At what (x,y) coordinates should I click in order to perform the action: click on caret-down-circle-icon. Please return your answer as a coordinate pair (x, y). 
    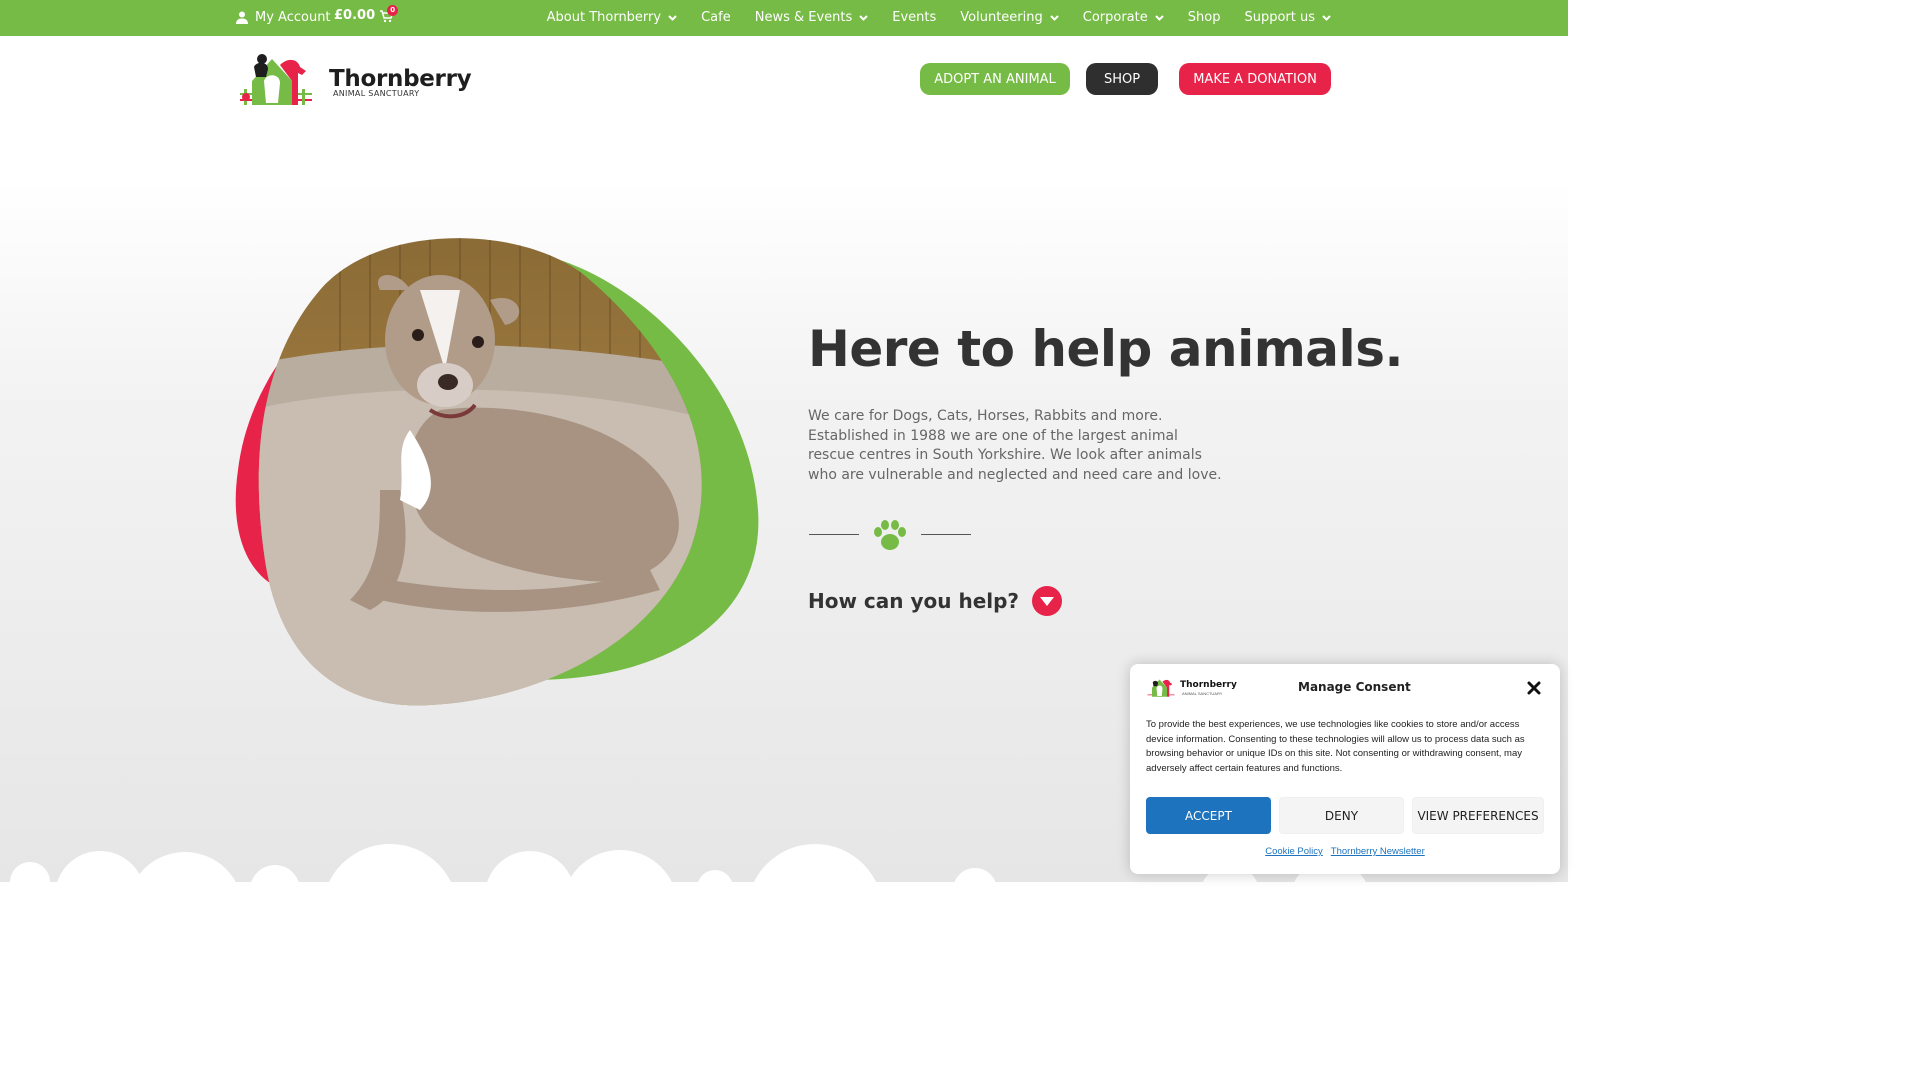
    Looking at the image, I should click on (1047, 601).